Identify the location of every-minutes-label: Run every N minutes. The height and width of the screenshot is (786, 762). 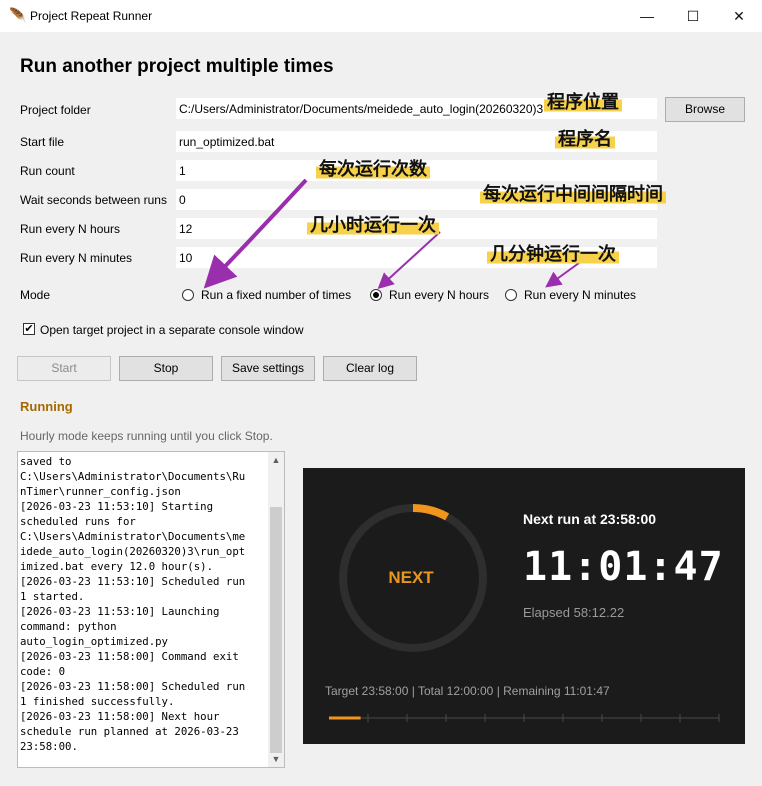
(76, 258).